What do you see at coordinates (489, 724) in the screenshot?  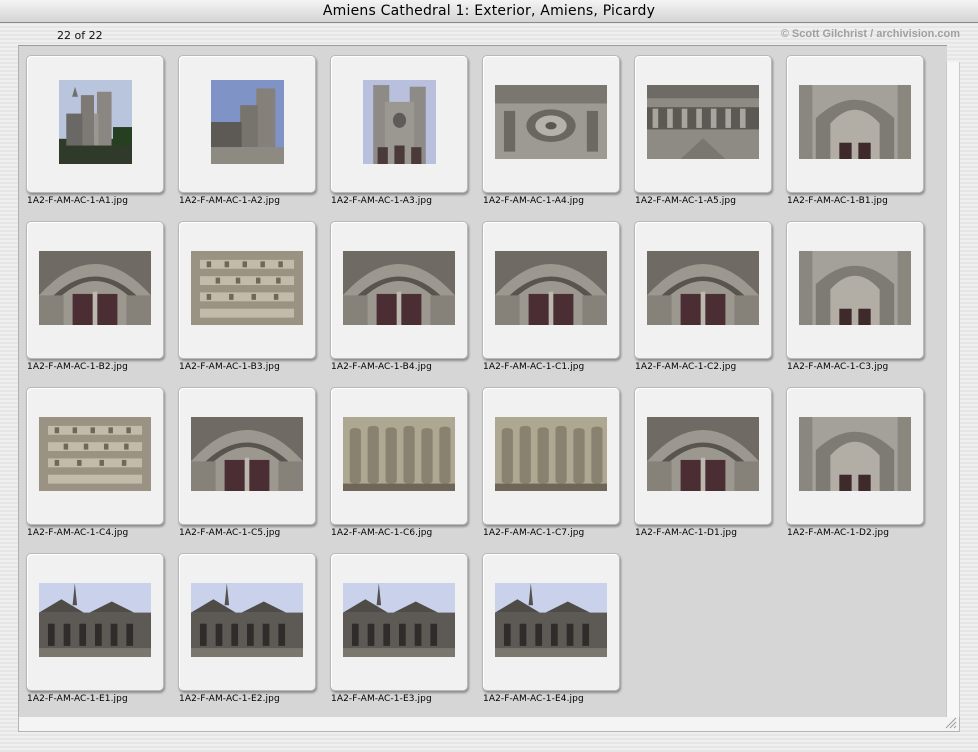 I see `status-bar` at bounding box center [489, 724].